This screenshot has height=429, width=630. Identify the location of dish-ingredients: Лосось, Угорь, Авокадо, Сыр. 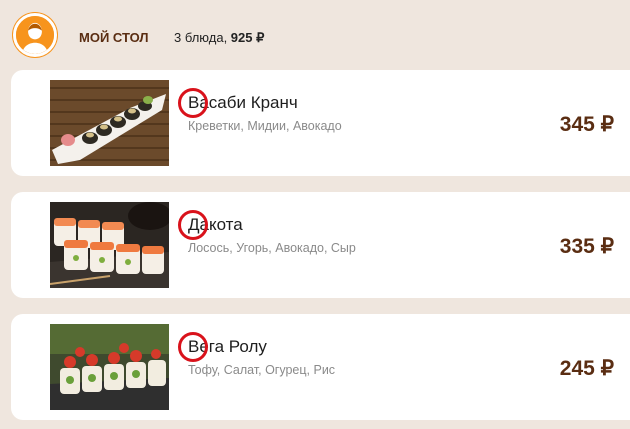
(272, 248).